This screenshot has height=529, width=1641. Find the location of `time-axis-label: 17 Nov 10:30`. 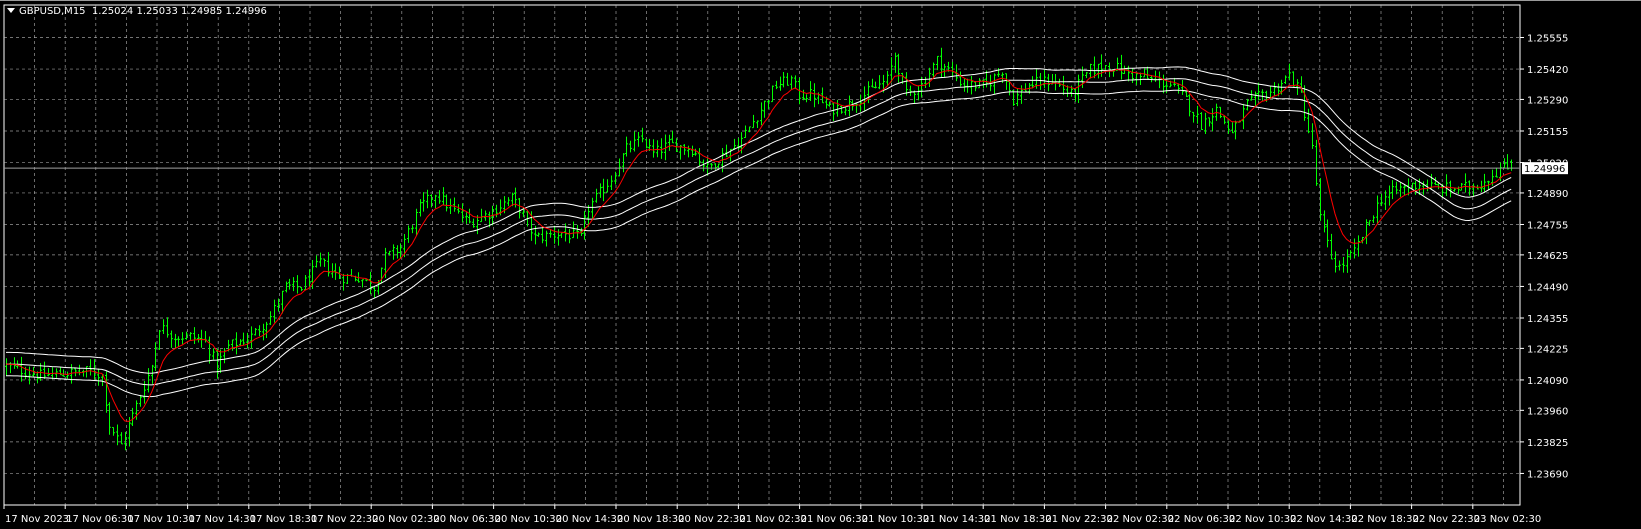

time-axis-label: 17 Nov 10:30 is located at coordinates (160, 519).